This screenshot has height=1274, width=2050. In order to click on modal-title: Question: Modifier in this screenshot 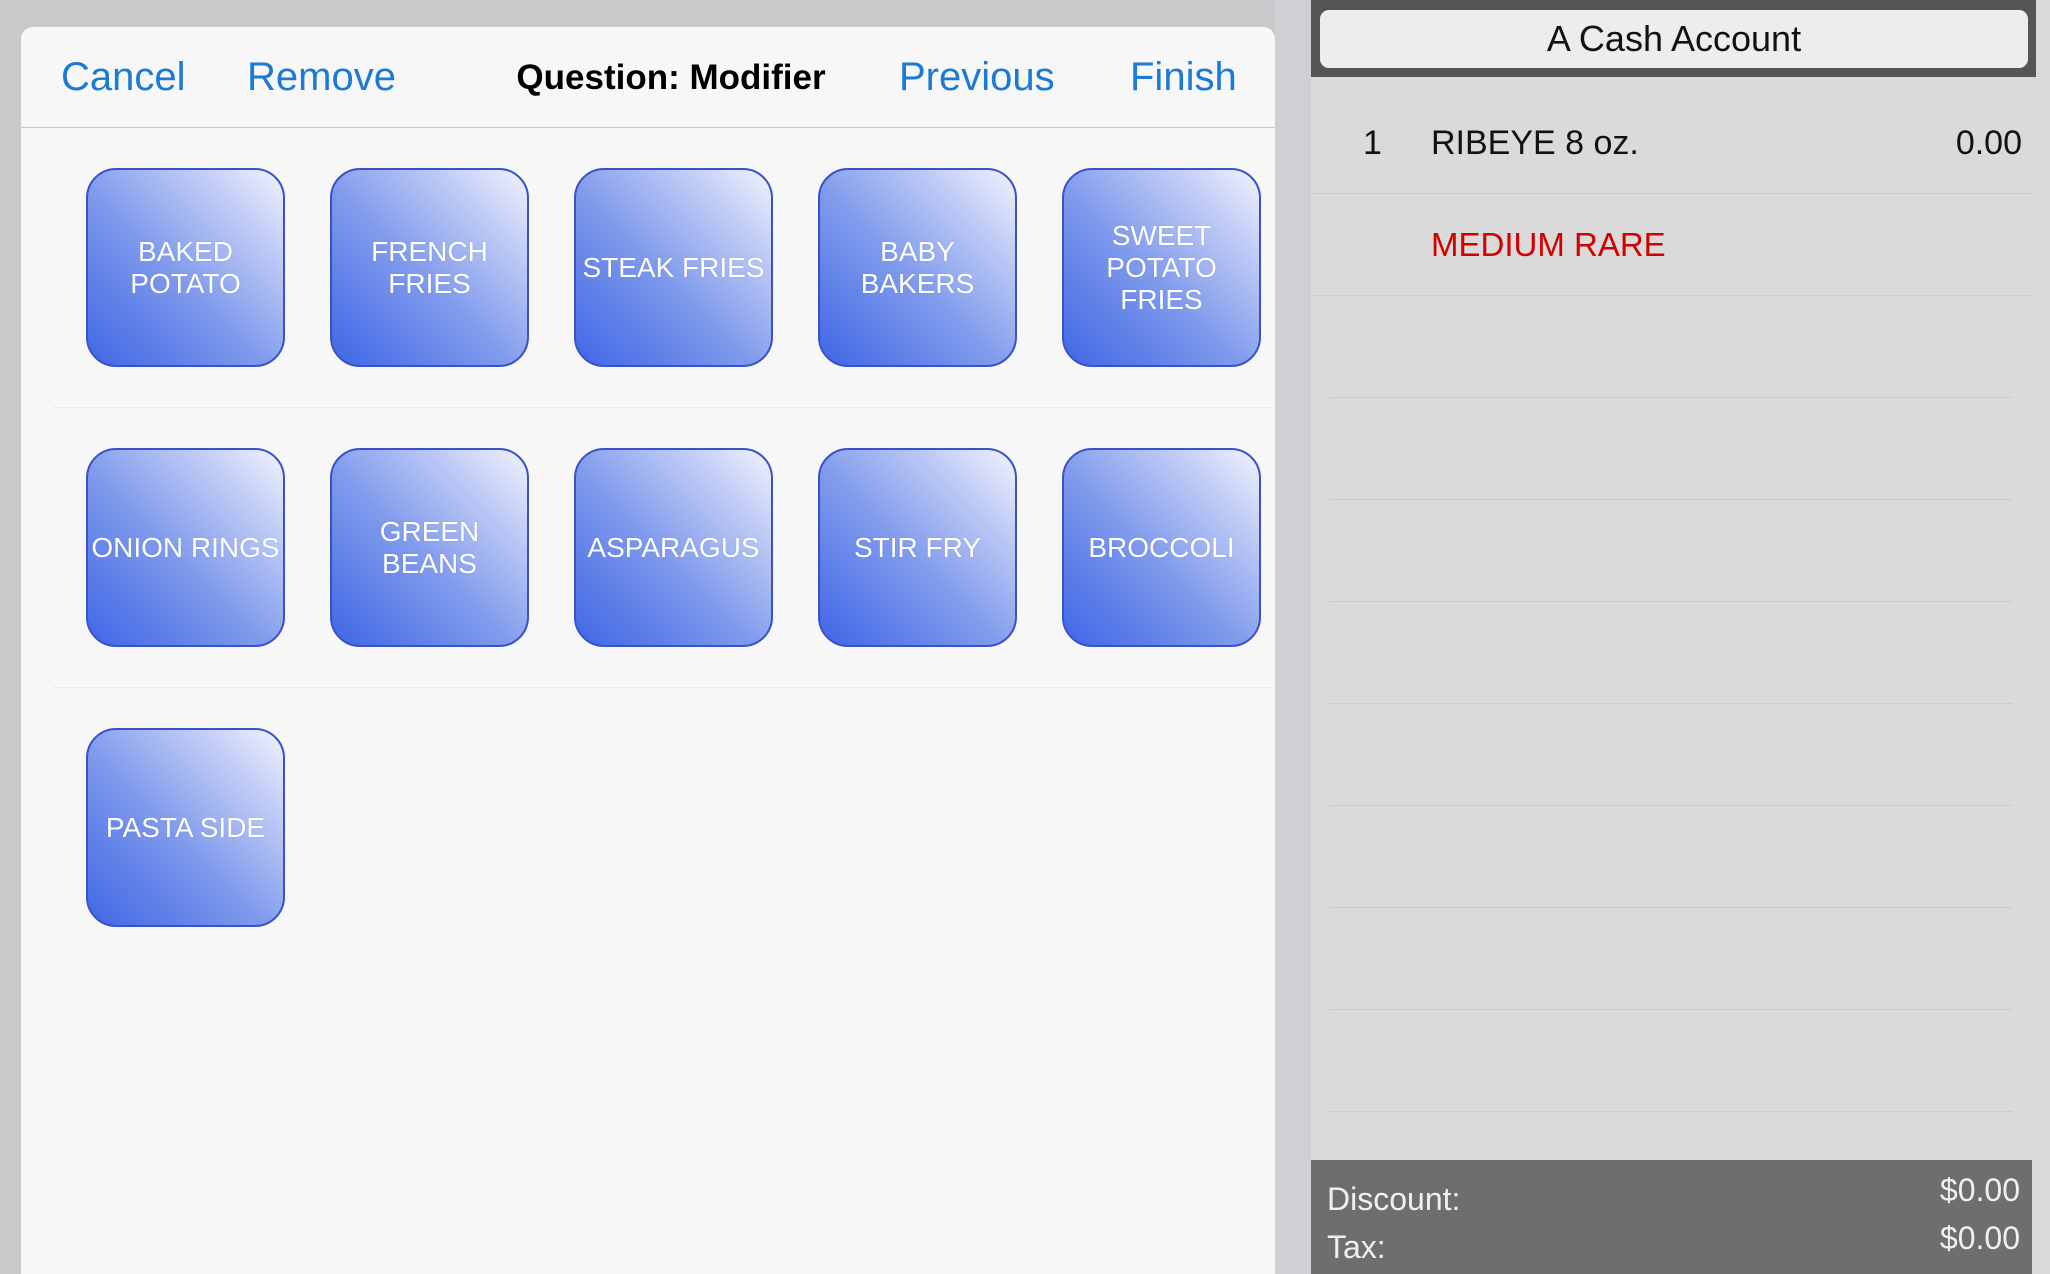, I will do `click(671, 77)`.